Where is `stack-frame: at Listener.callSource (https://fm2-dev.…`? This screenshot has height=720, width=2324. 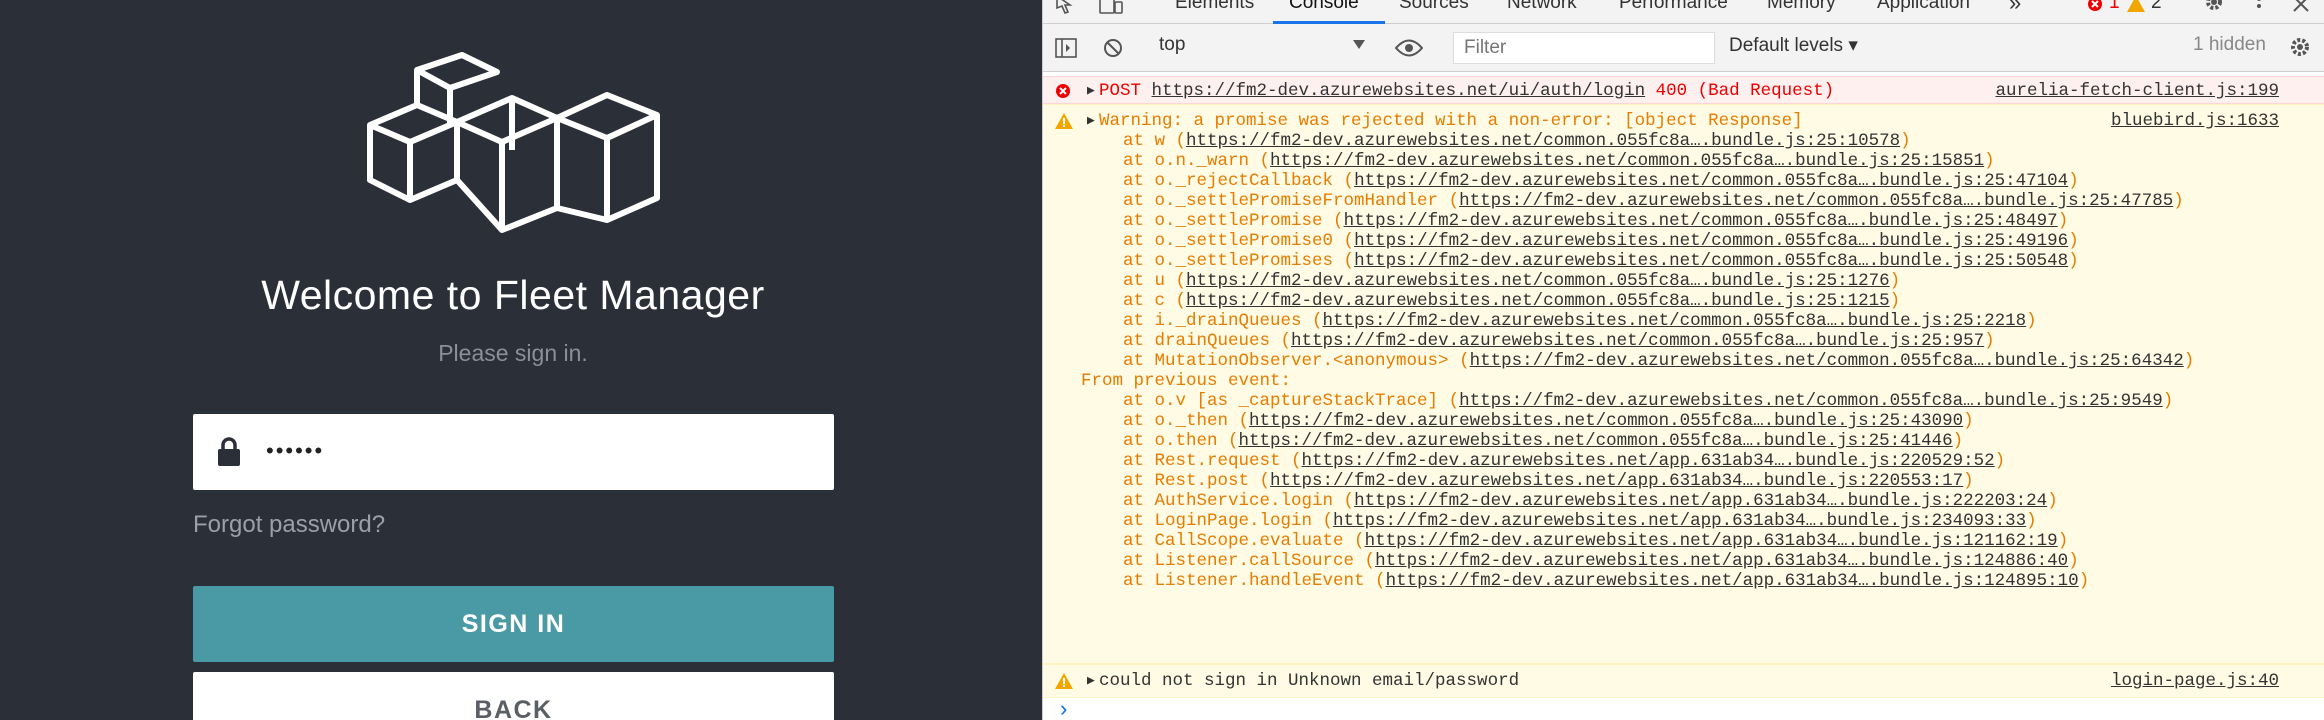 stack-frame: at Listener.callSource (https://fm2-dev.… is located at coordinates (1601, 561).